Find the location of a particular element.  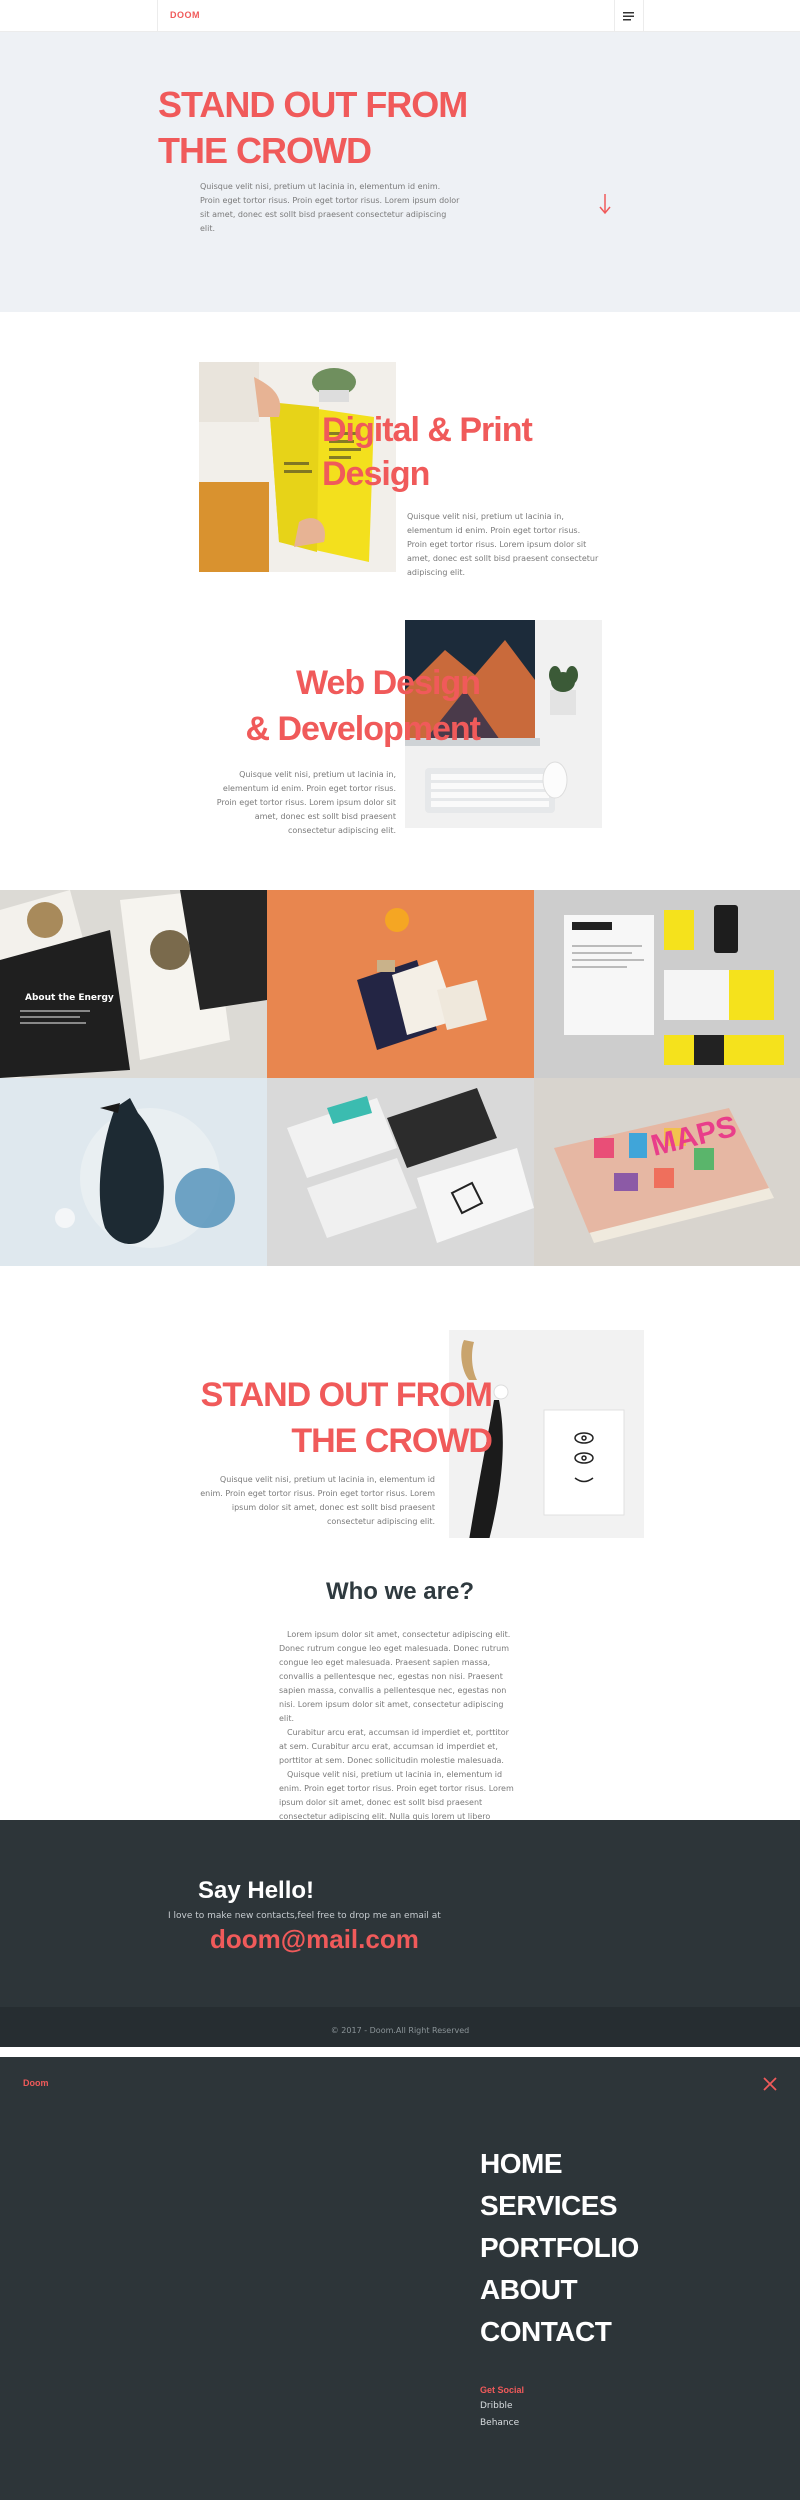

service-title-line: Web Design is located at coordinates (388, 683).